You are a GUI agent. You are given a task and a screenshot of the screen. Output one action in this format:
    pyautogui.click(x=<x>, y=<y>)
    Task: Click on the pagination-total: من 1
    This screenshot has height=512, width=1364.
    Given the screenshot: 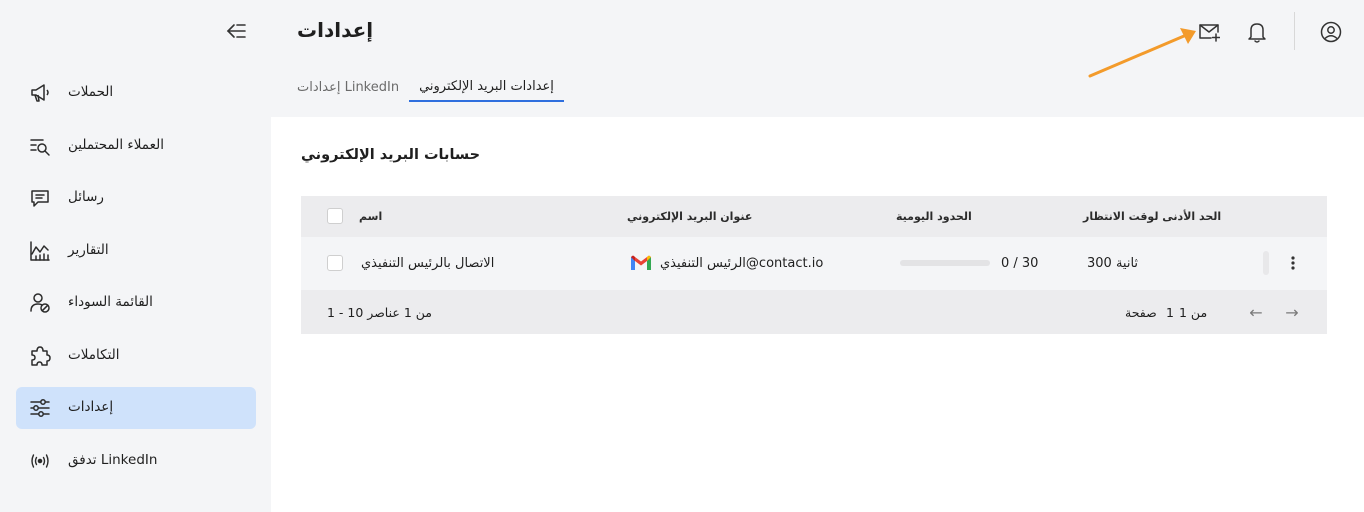 What is the action you would take?
    pyautogui.click(x=1193, y=312)
    